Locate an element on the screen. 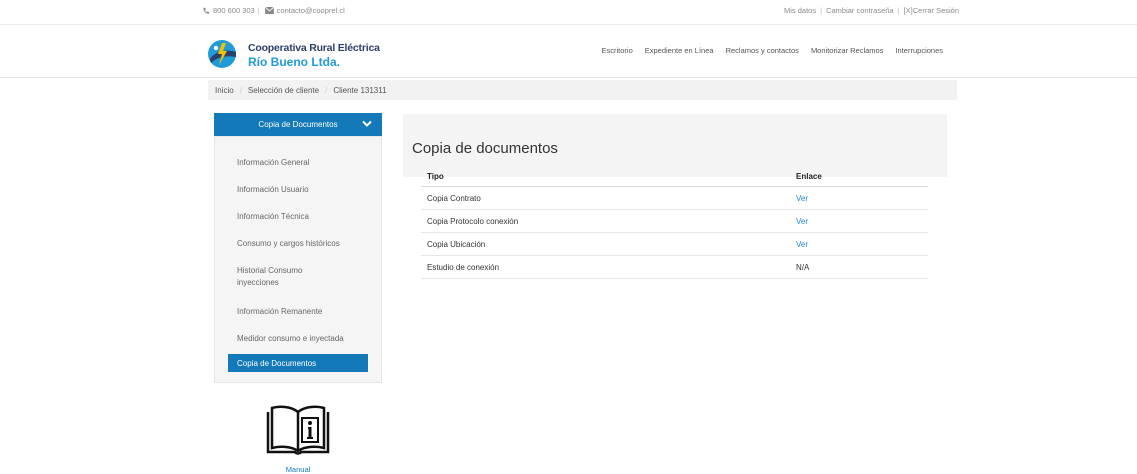 The image size is (1137, 474). sidebar-dropdown-toggle: Copia de Documentos is located at coordinates (298, 124).